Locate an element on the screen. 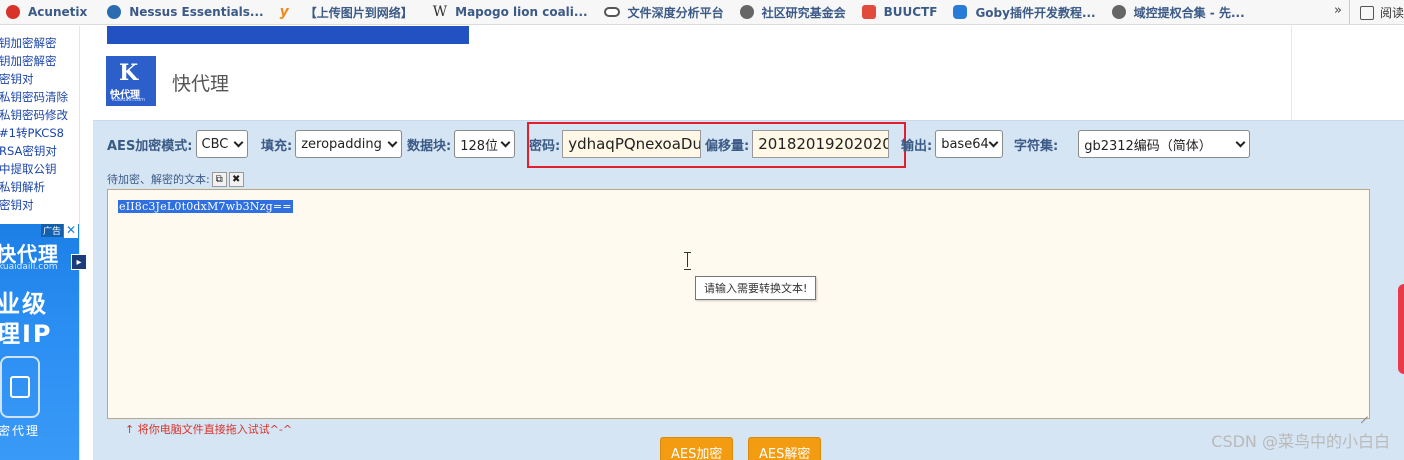 Image resolution: width=1404 pixels, height=460 pixels. sidebar-link: RSA密钥对 is located at coordinates (39, 151).